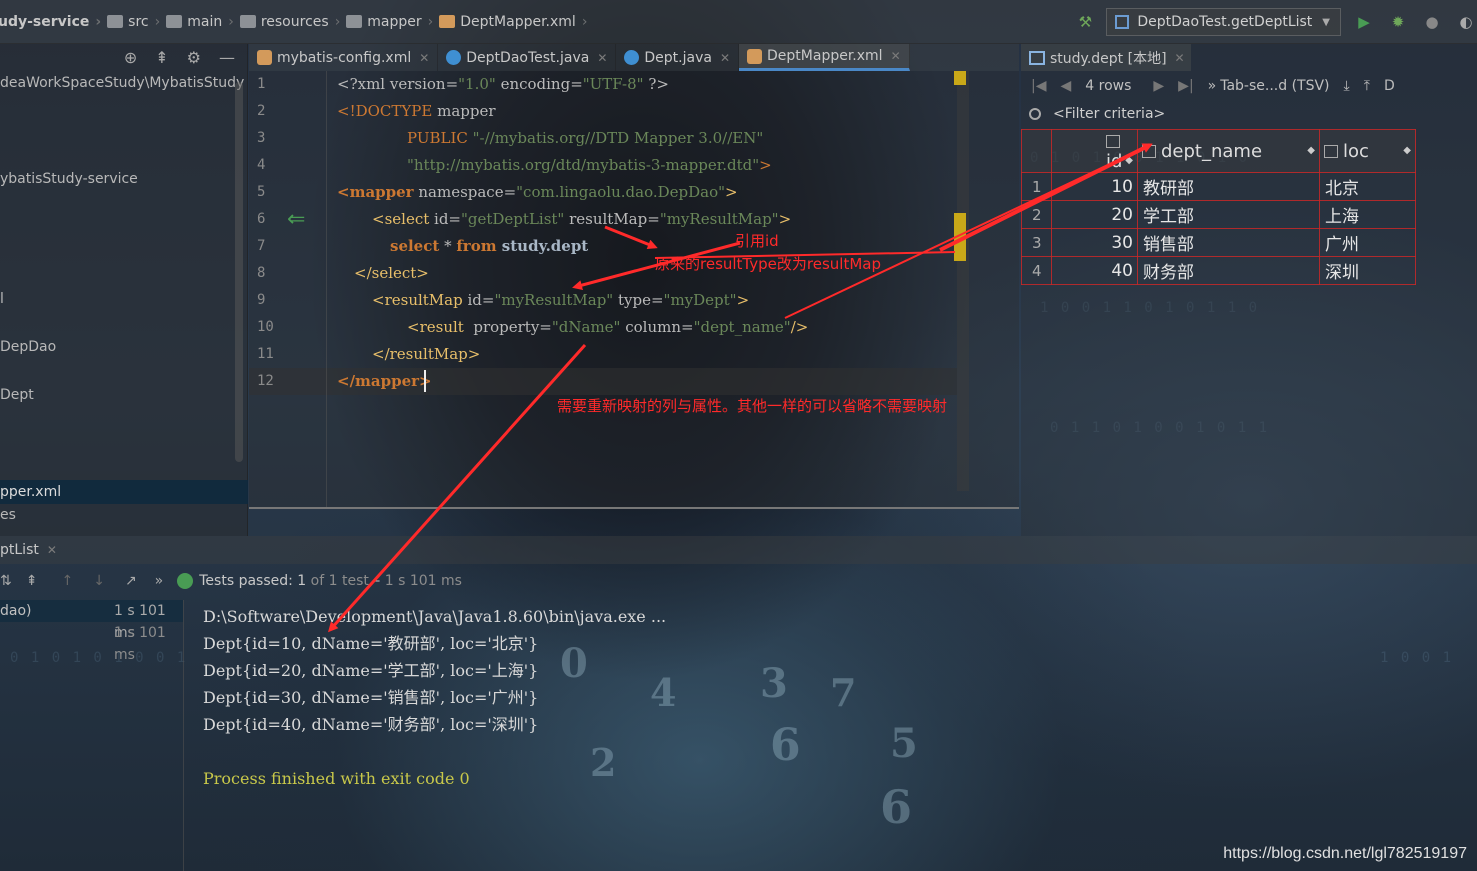 Image resolution: width=1477 pixels, height=871 pixels. Describe the element at coordinates (457, 488) in the screenshot. I see `arrow-to-dname-output` at that location.